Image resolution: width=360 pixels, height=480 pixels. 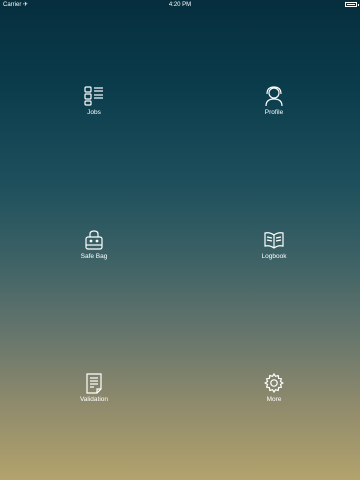 What do you see at coordinates (274, 240) in the screenshot?
I see `logbook-icon` at bounding box center [274, 240].